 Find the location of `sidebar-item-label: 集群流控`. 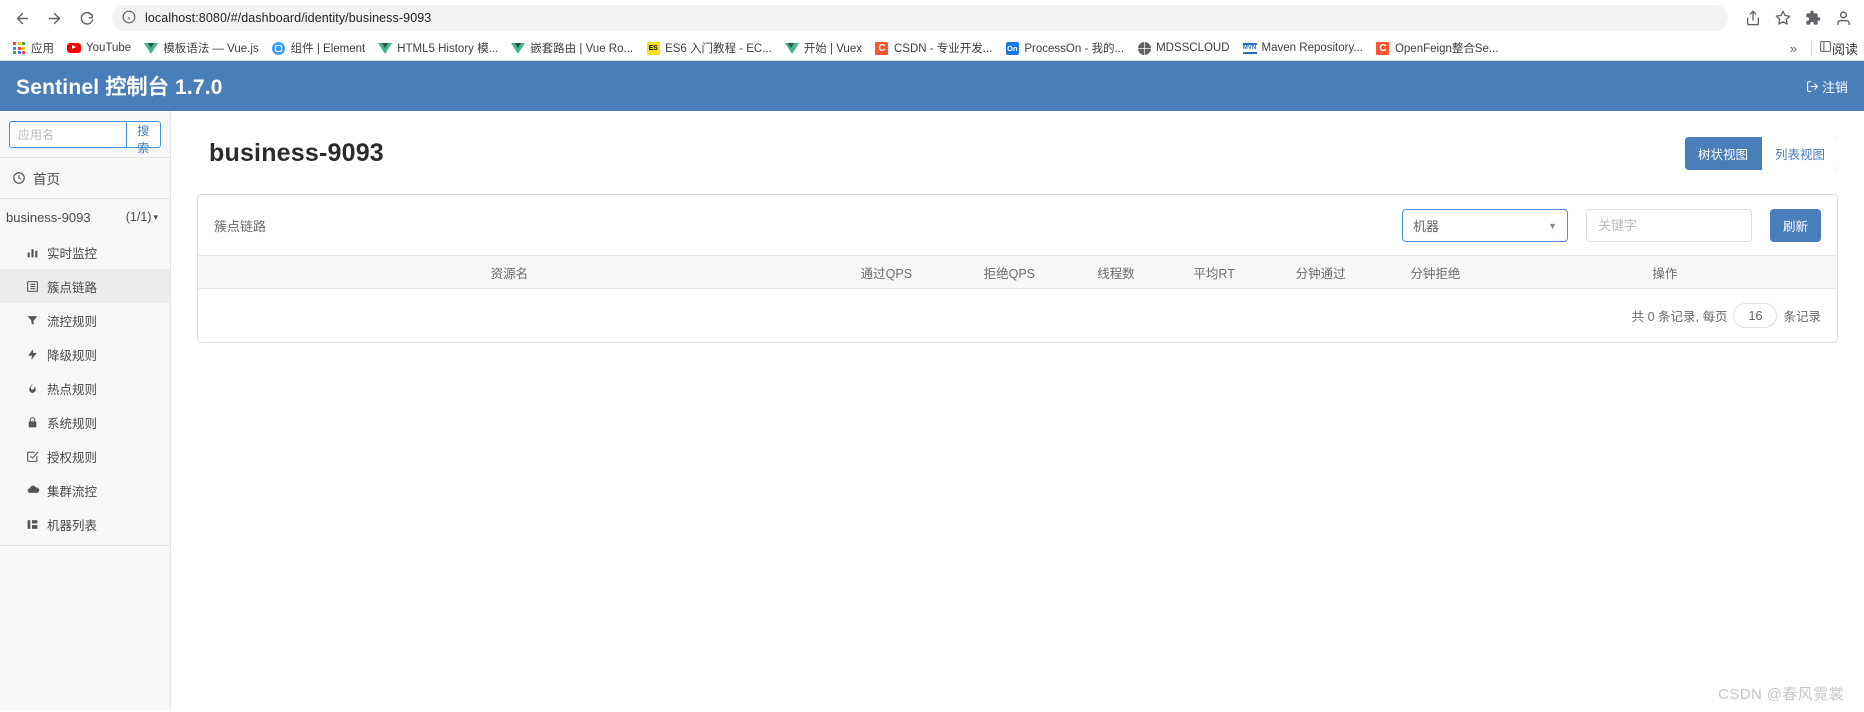

sidebar-item-label: 集群流控 is located at coordinates (72, 491).